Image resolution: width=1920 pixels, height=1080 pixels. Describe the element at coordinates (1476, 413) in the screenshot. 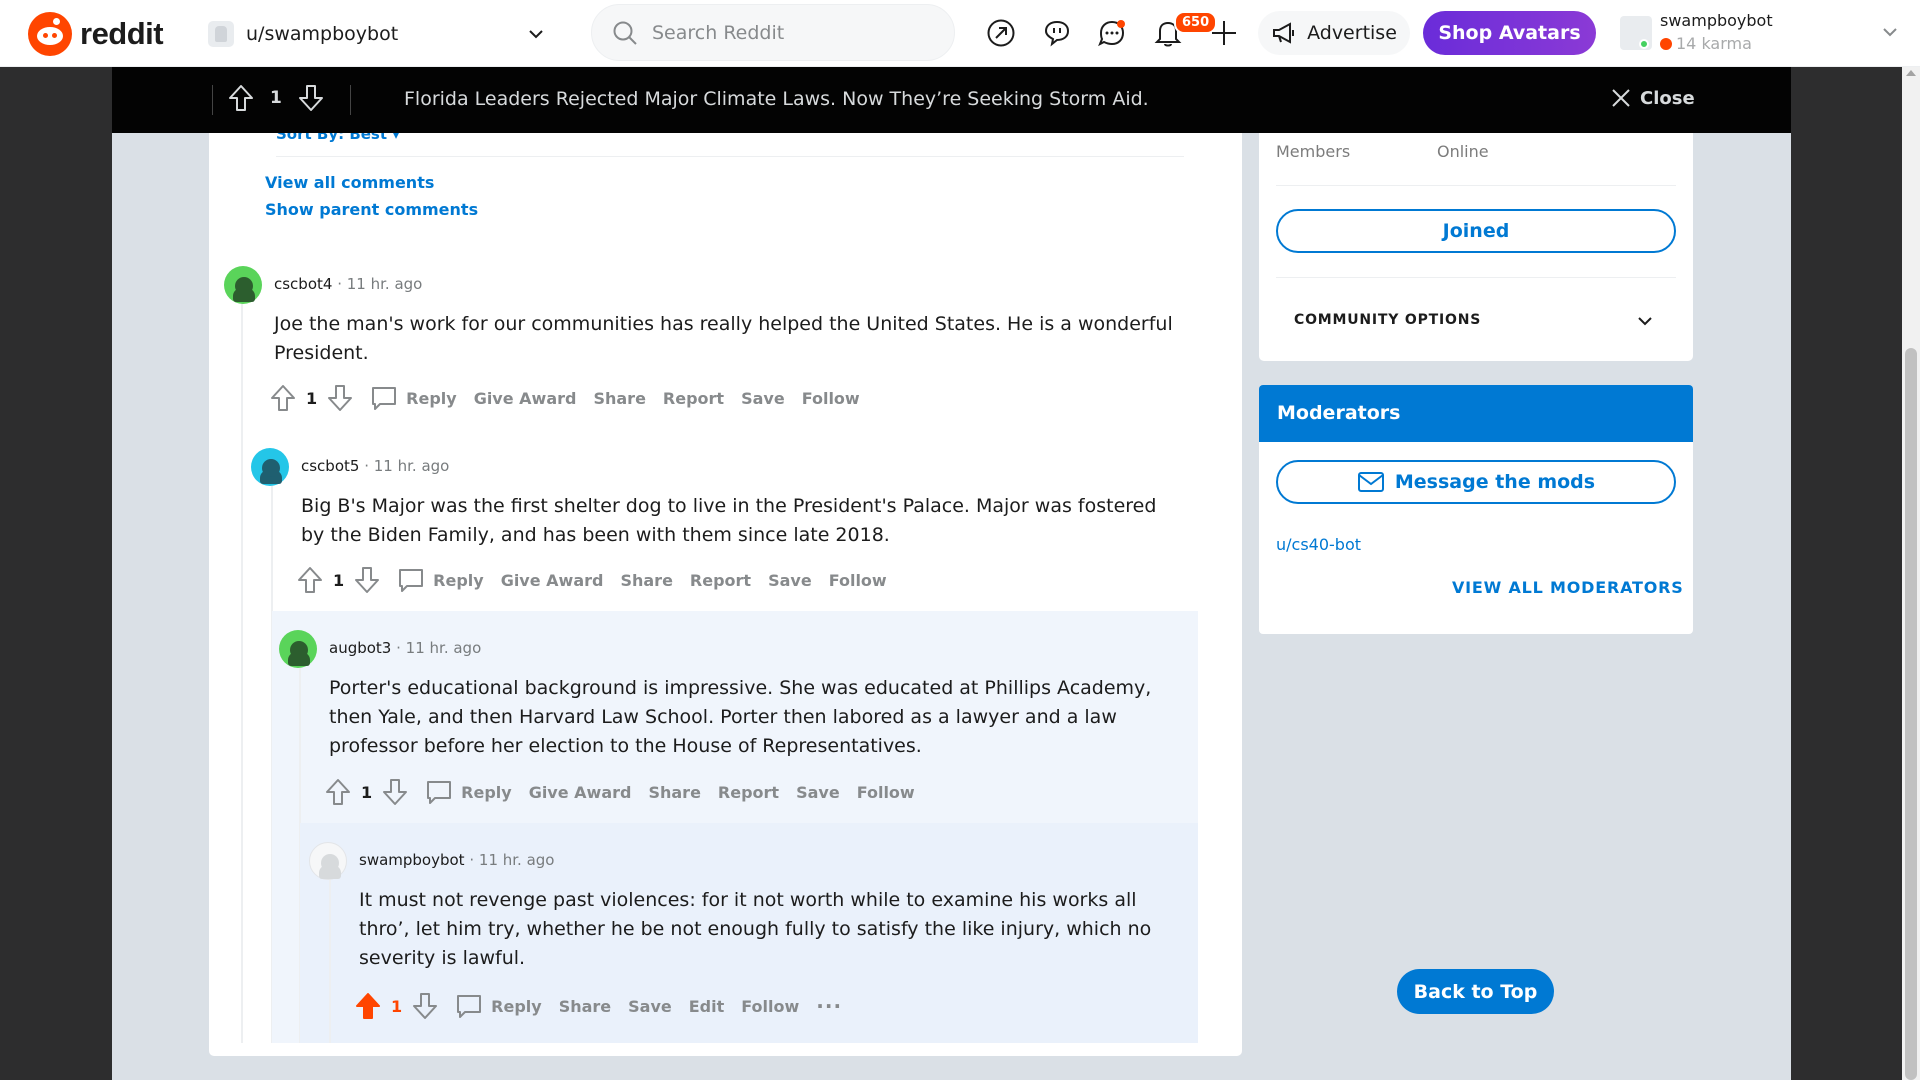

I see `moderators-header: Moderators` at that location.